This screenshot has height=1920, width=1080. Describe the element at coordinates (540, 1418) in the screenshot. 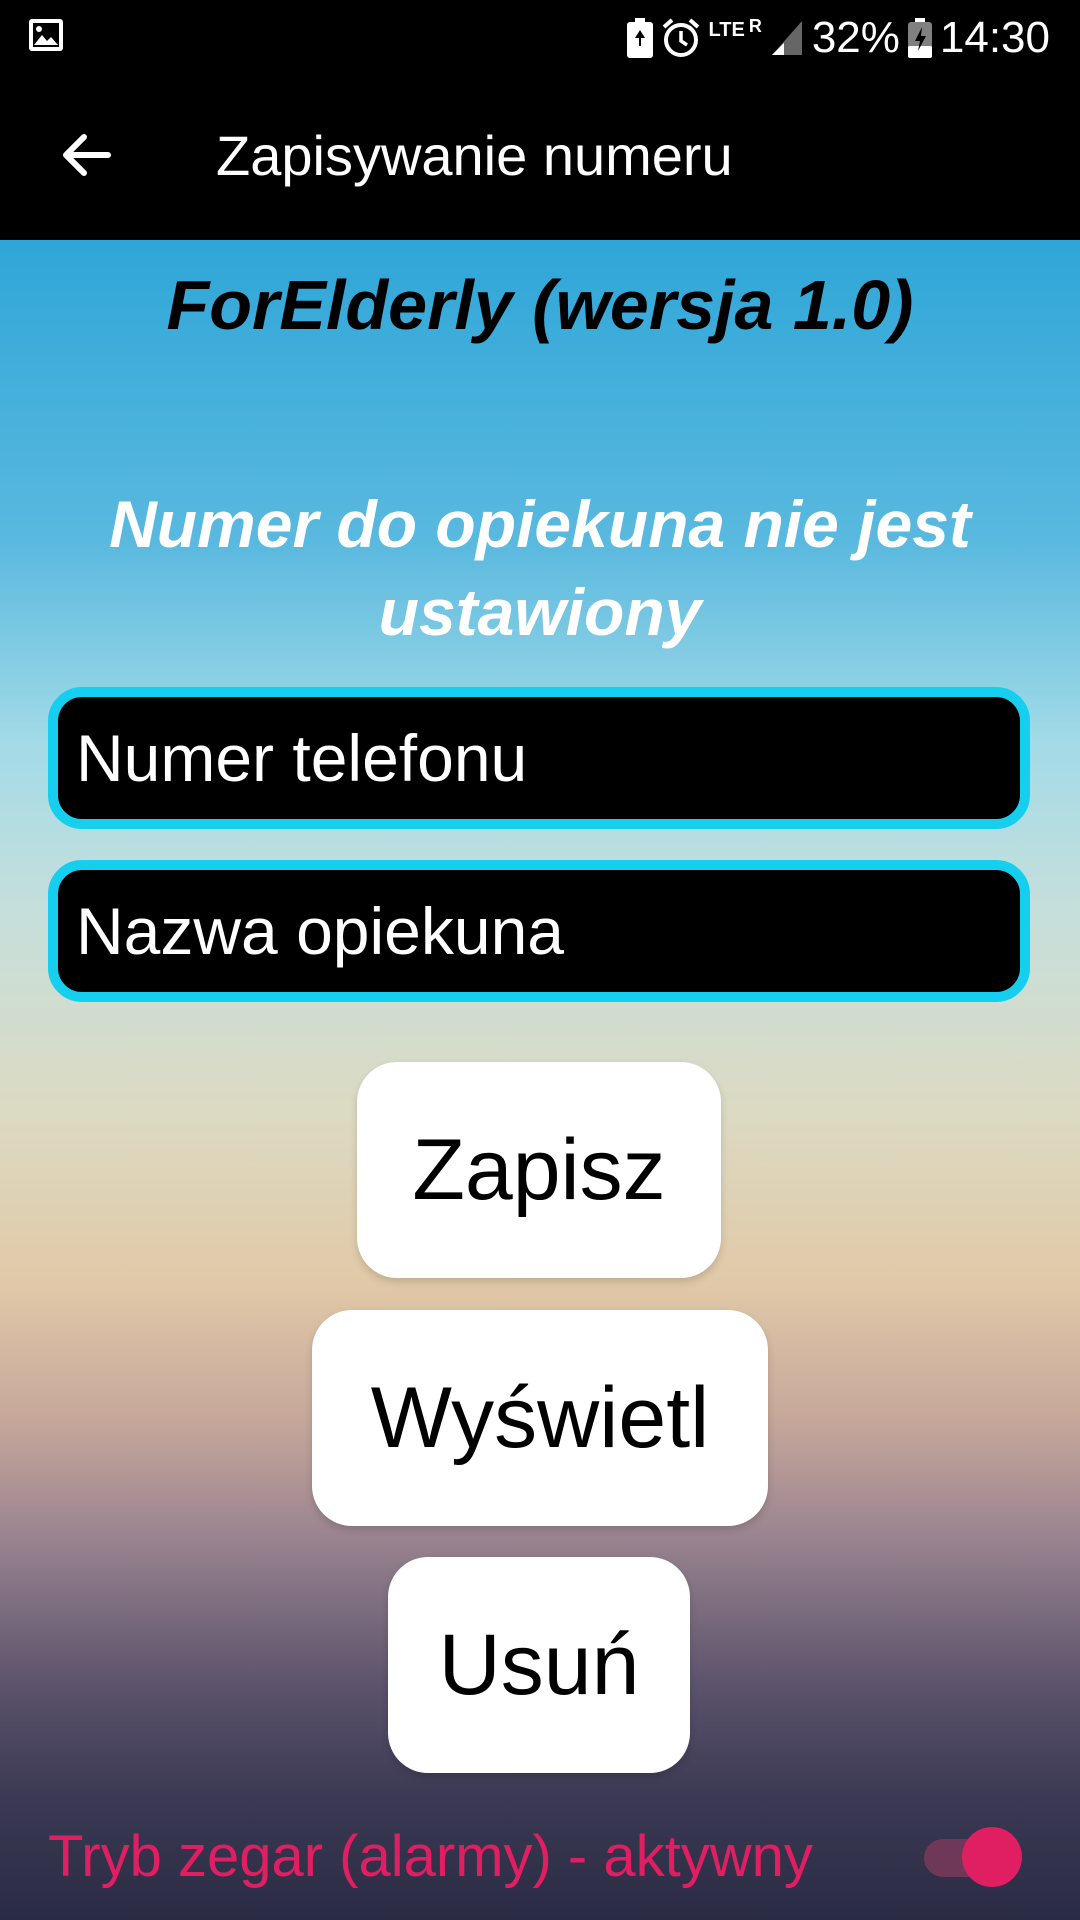

I see `show-button: Wyświetl` at that location.